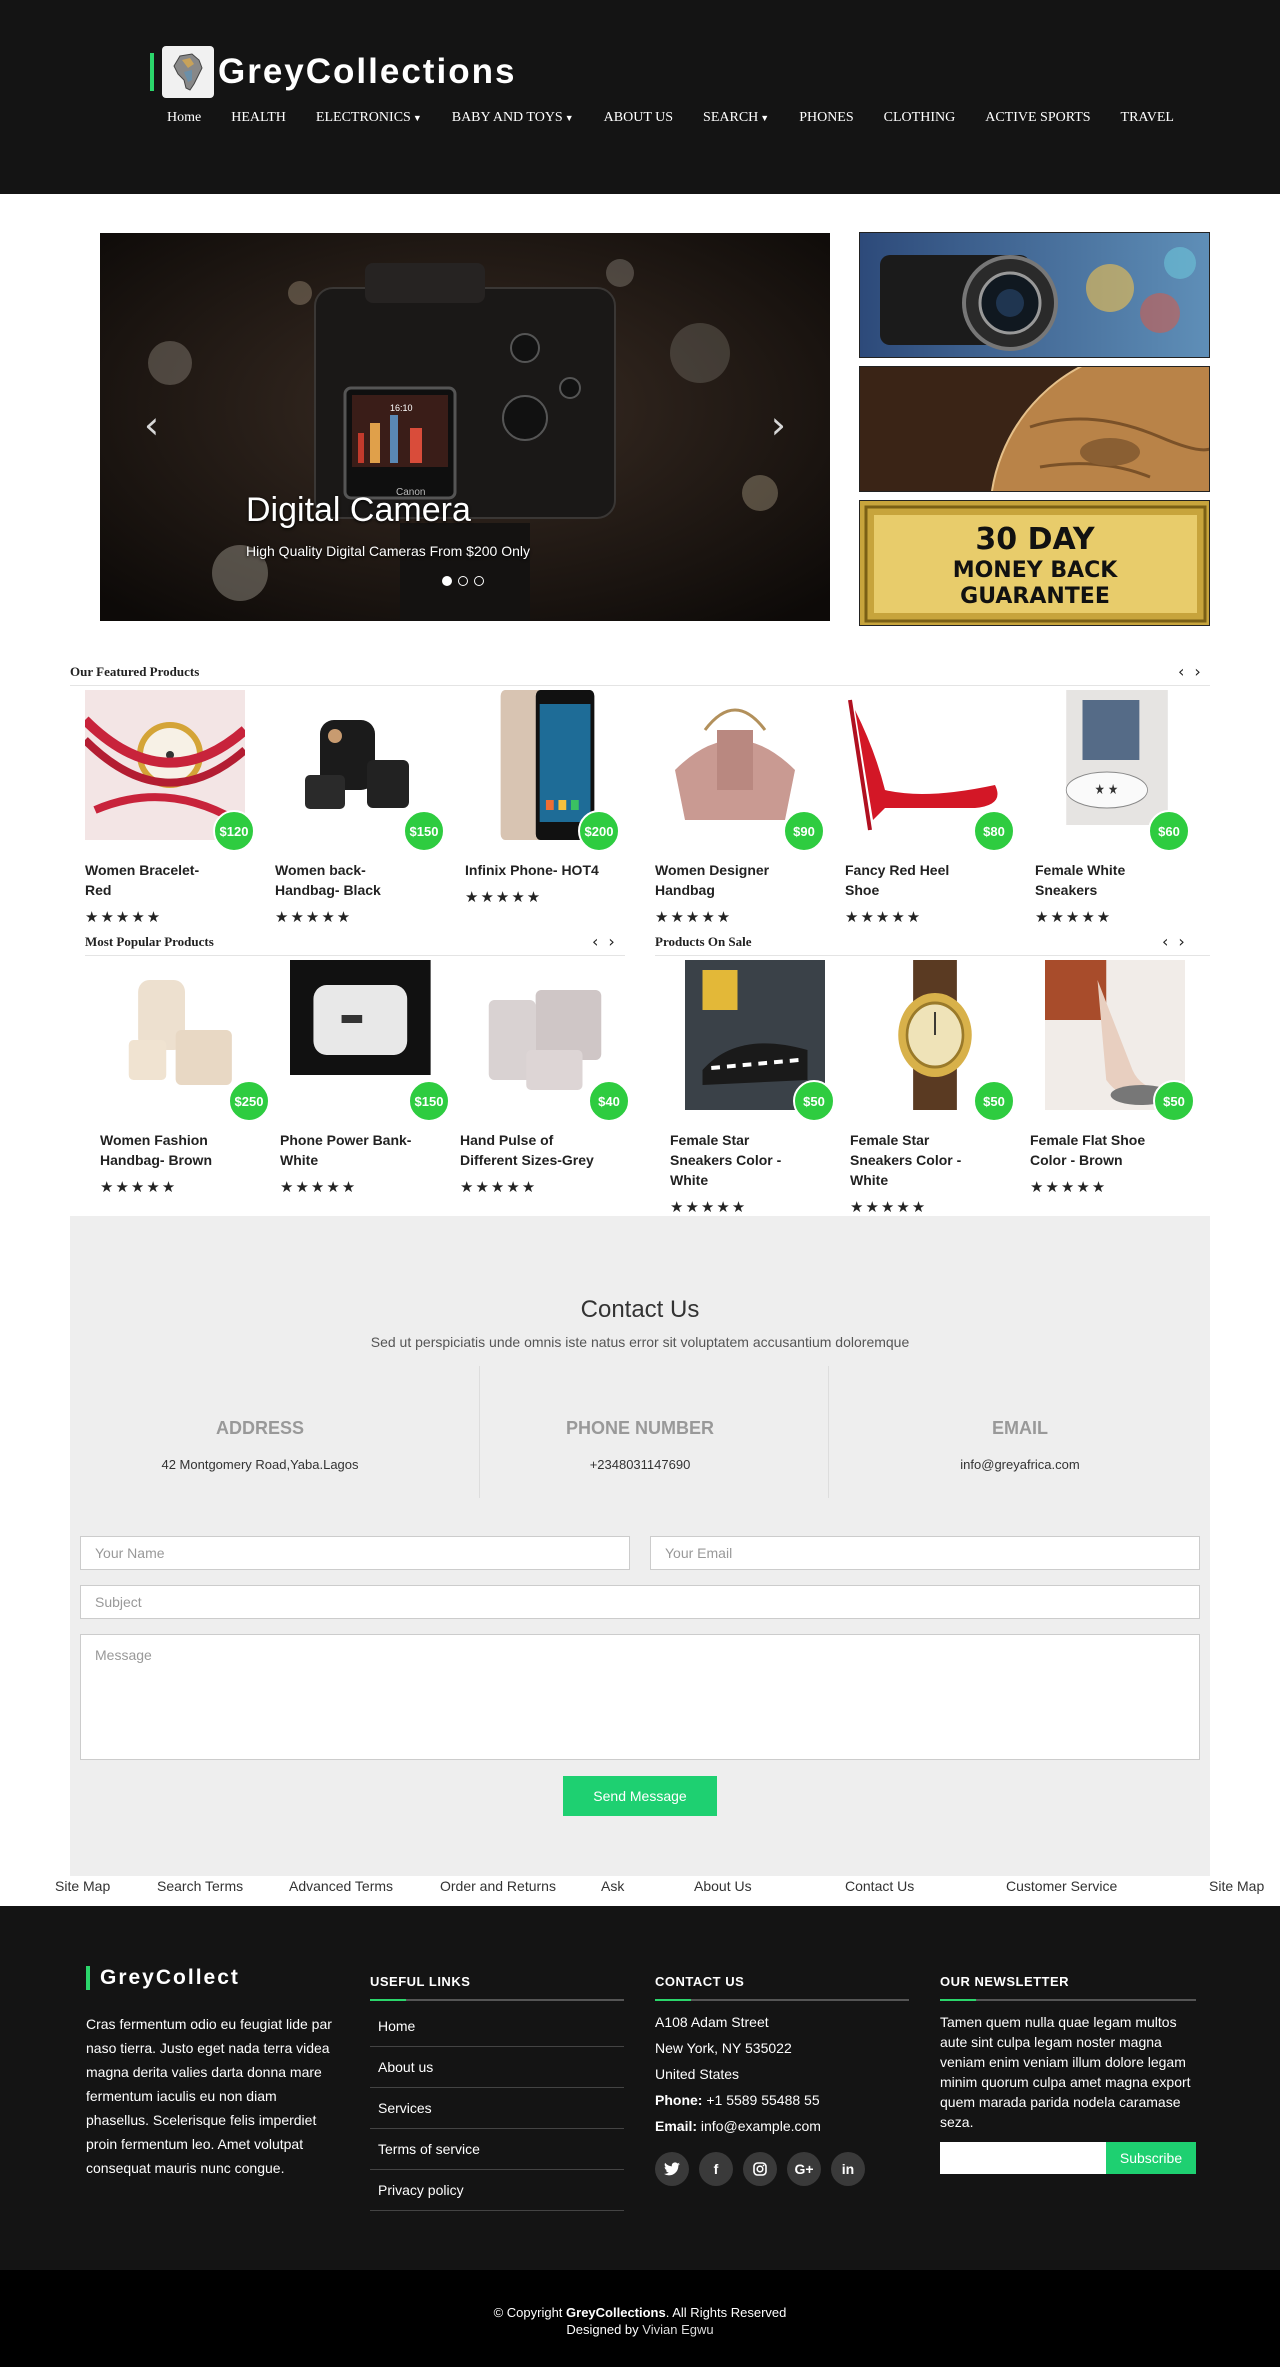  What do you see at coordinates (532, 870) in the screenshot?
I see `product-name: Infinix Phone- HOT4` at bounding box center [532, 870].